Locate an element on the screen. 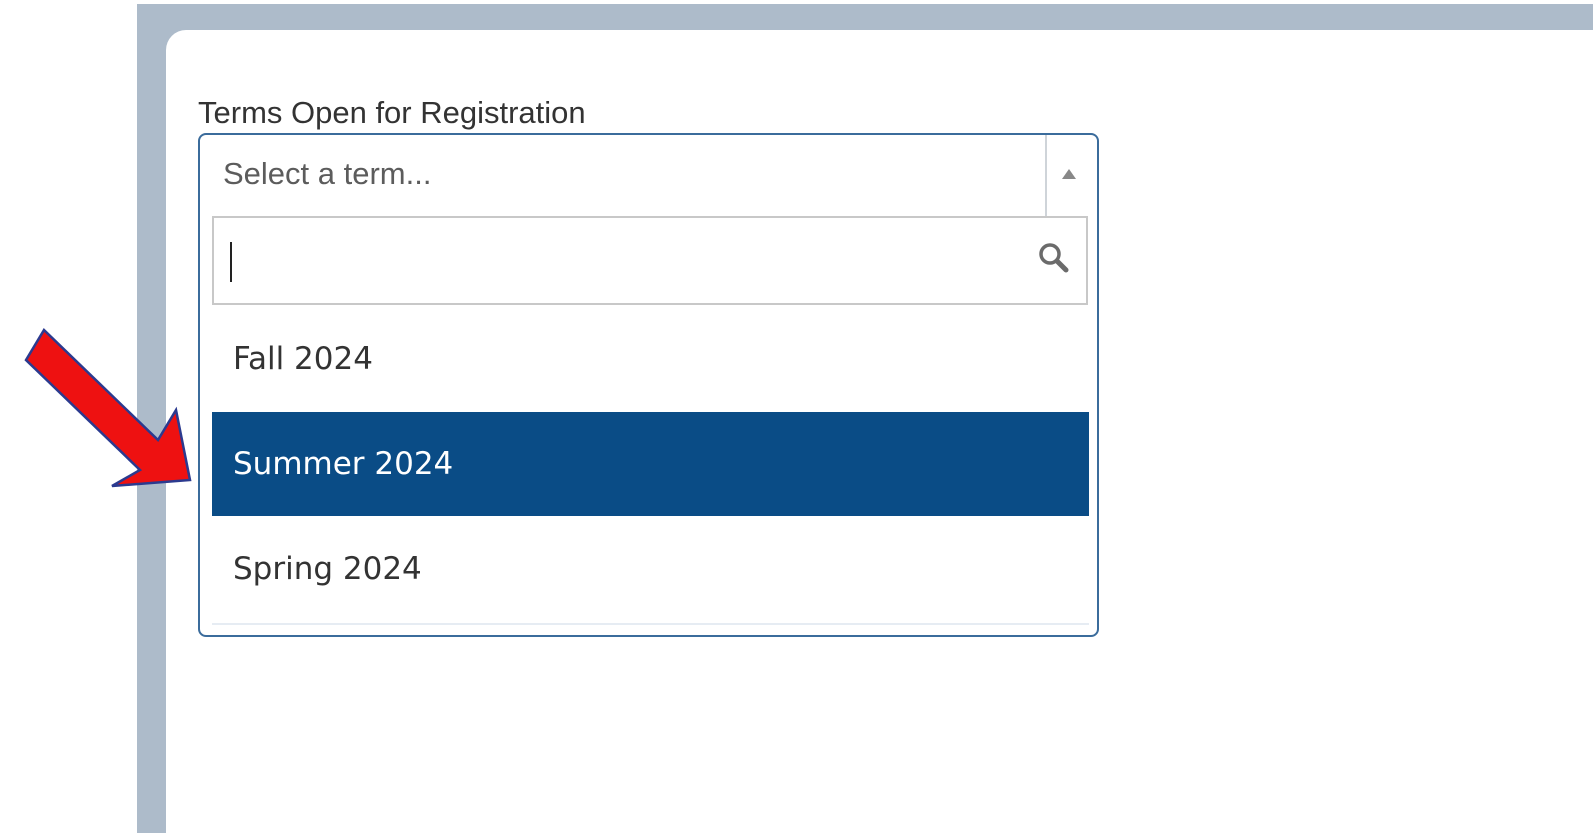  term-search-box is located at coordinates (650, 260).